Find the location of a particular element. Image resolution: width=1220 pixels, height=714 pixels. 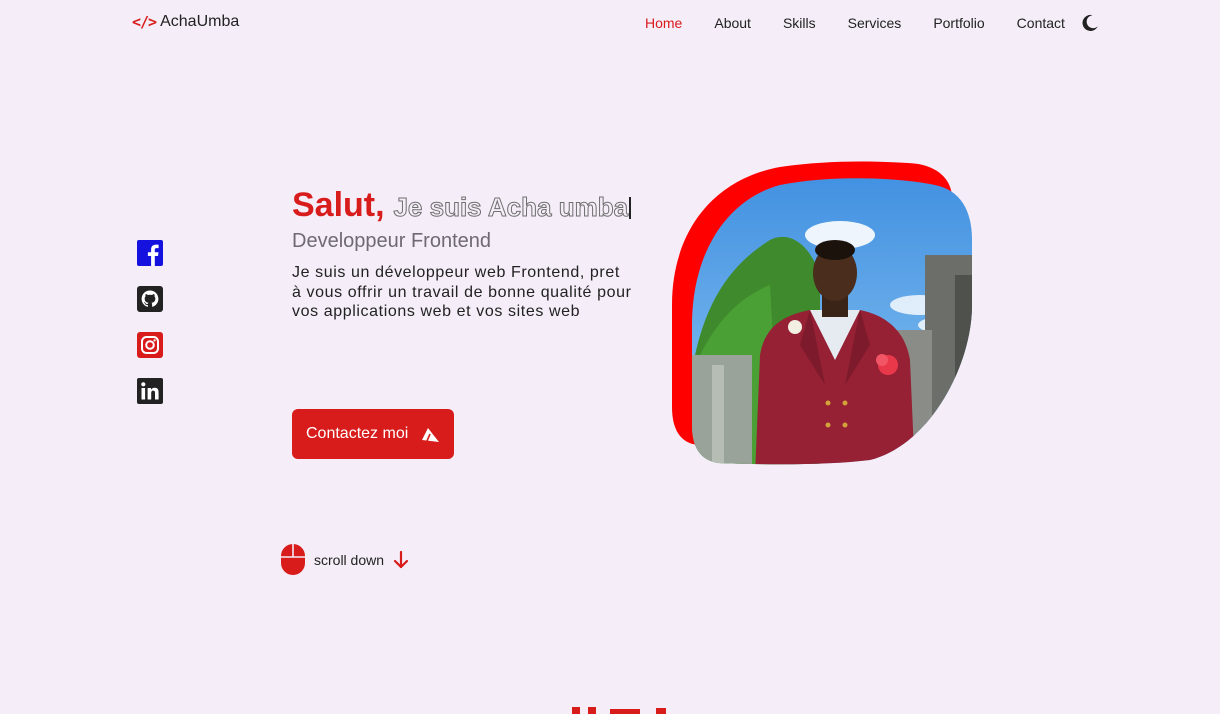

moon-icon is located at coordinates (1090, 23).